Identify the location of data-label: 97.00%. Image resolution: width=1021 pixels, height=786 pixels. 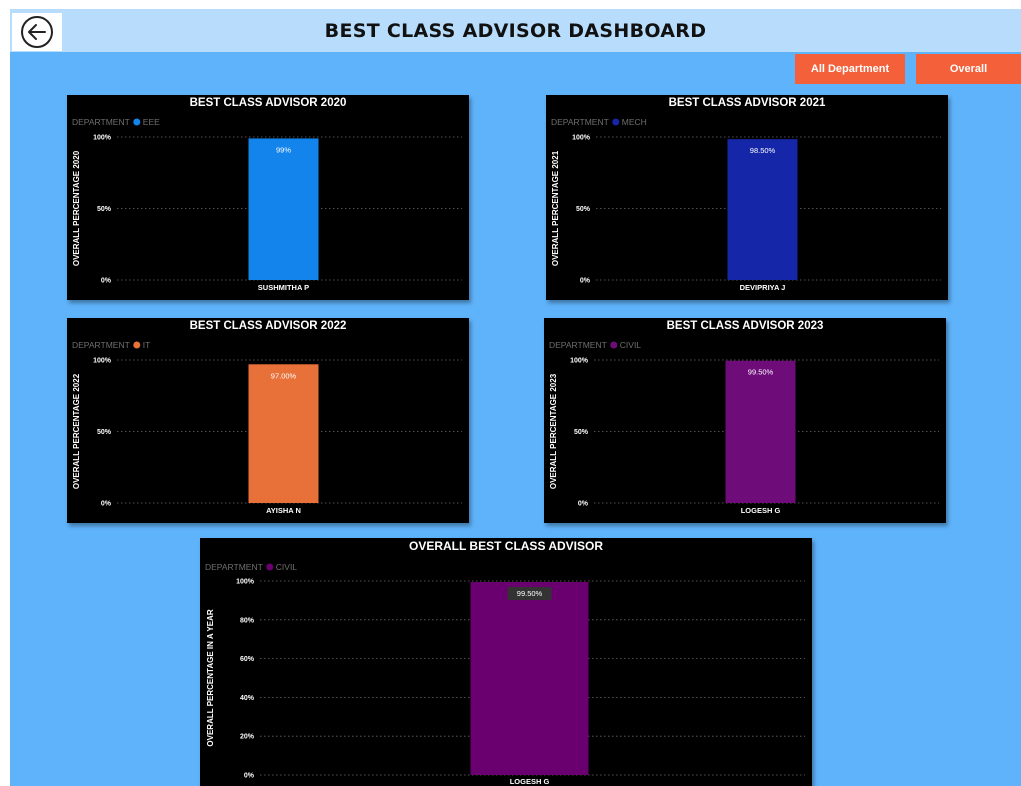
(284, 375).